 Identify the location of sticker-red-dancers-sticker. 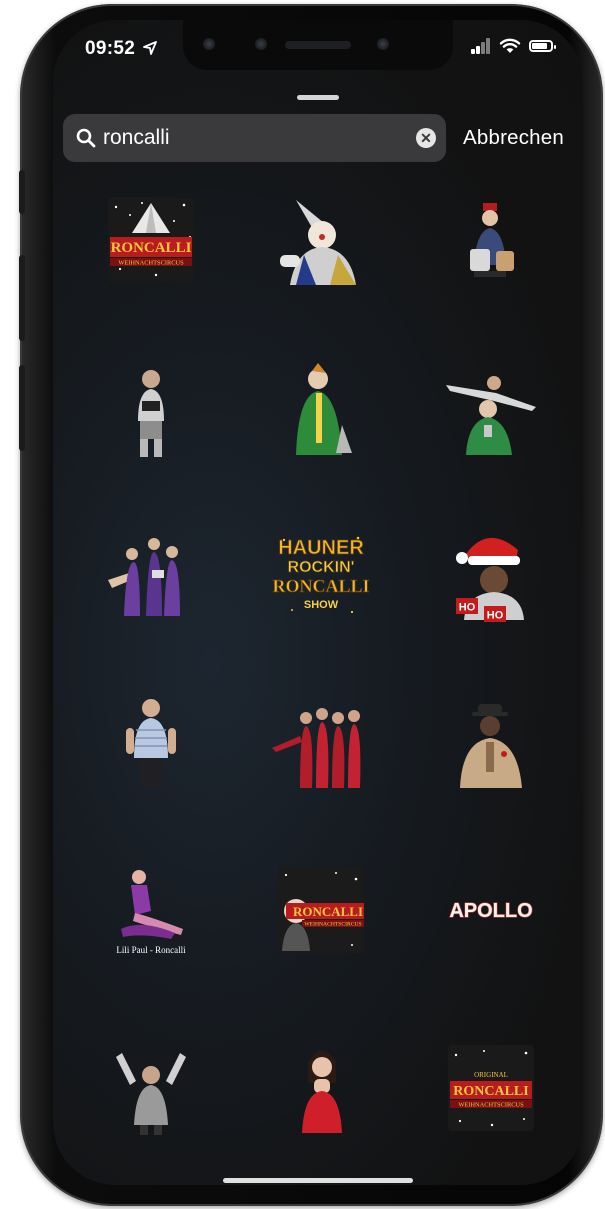
(321, 743).